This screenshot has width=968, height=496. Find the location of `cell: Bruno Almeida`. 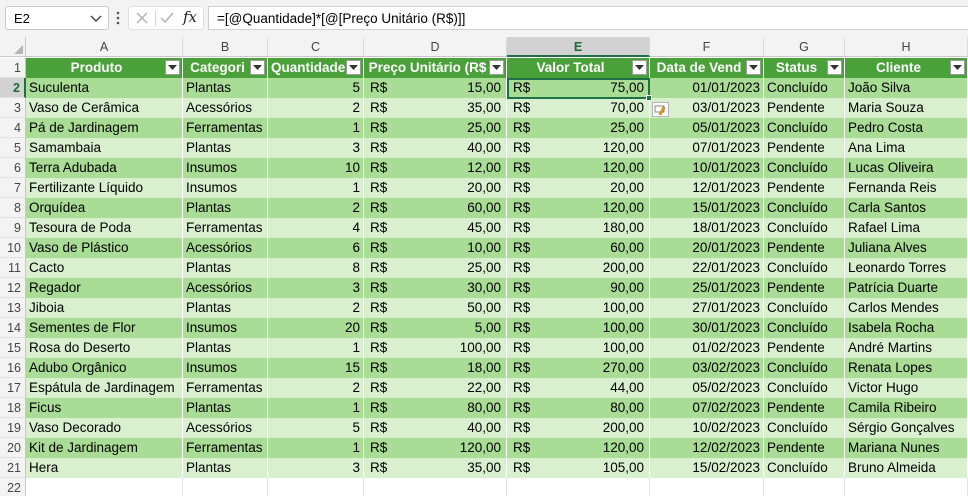

cell: Bruno Almeida is located at coordinates (906, 468).